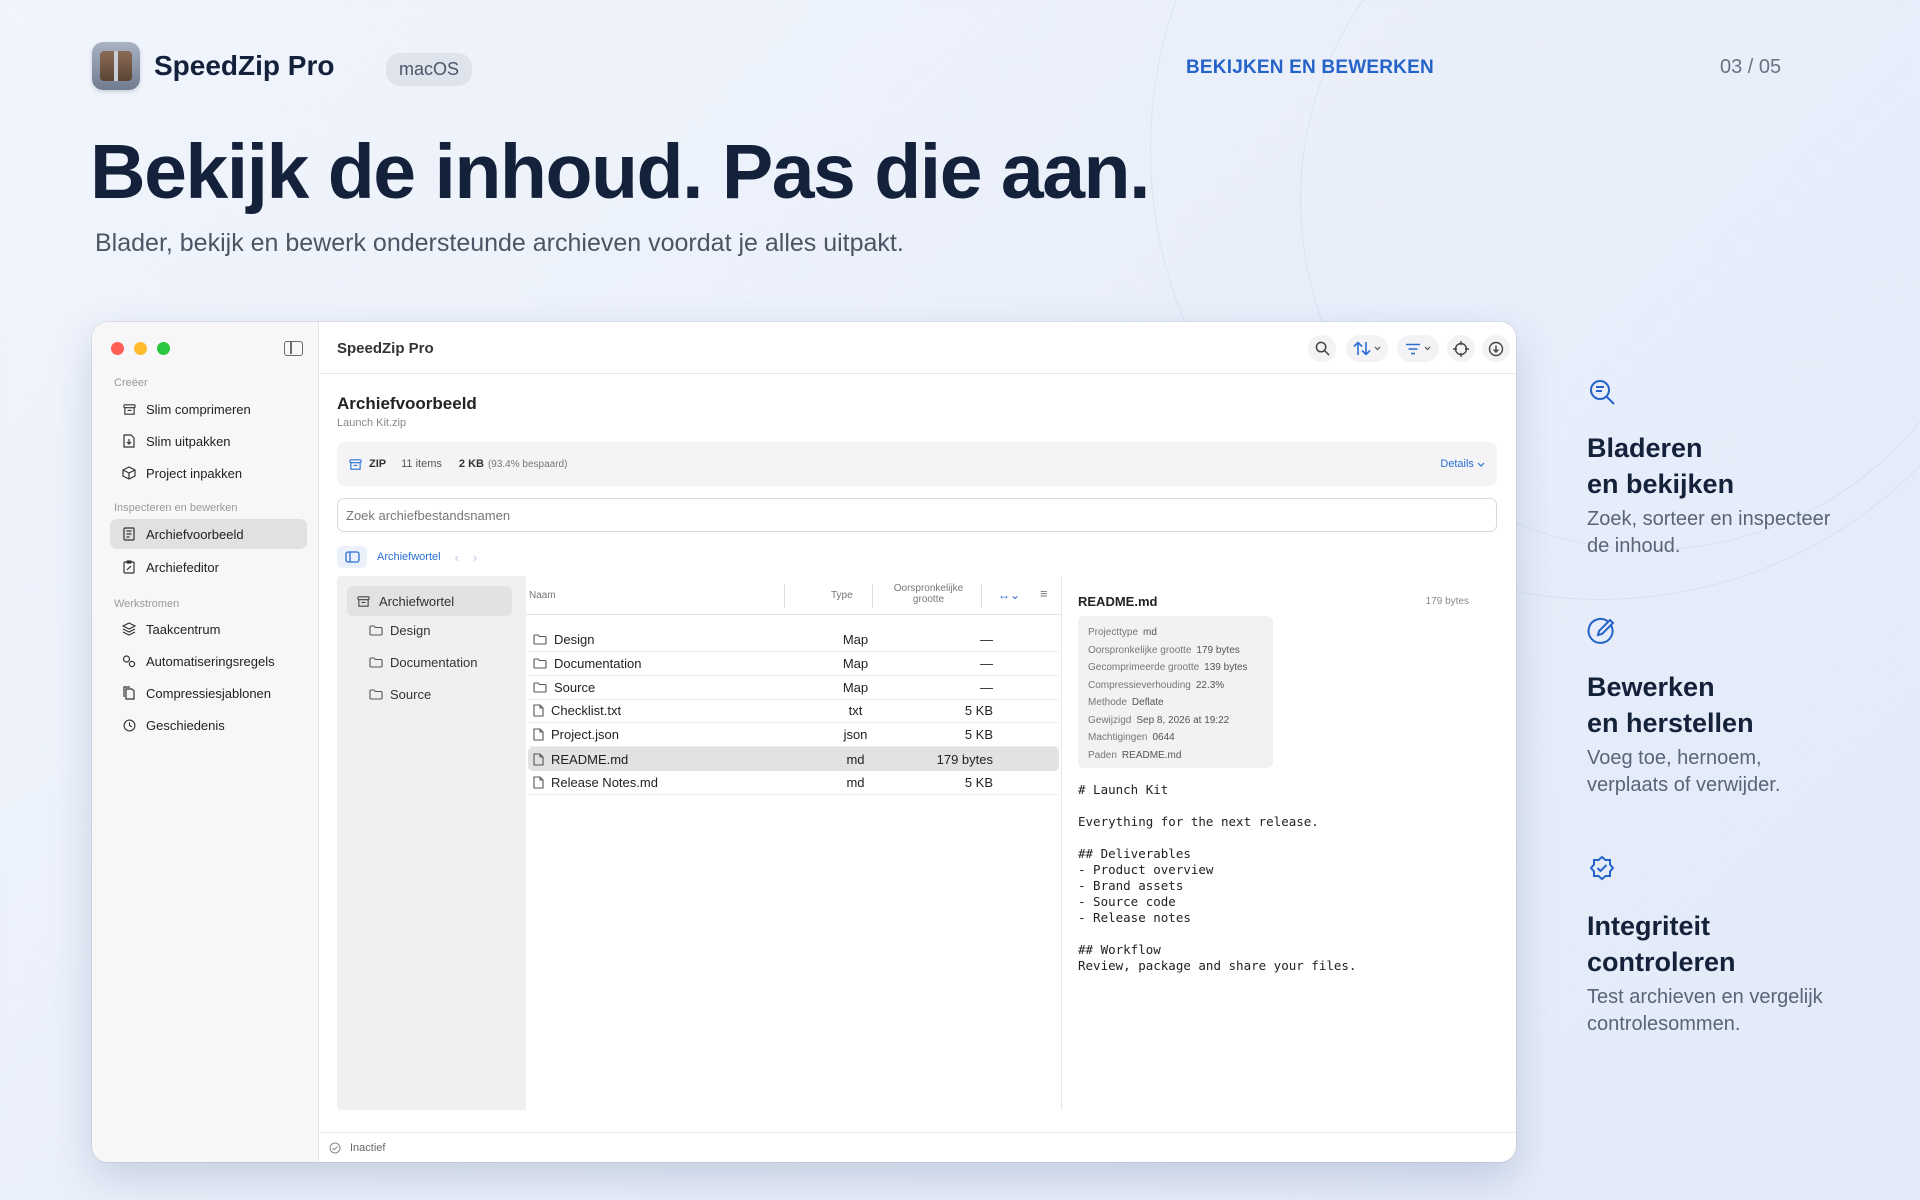 This screenshot has width=1920, height=1200. Describe the element at coordinates (208, 441) in the screenshot. I see `sidebar-item-smart-extract: Slim uitpakken` at that location.